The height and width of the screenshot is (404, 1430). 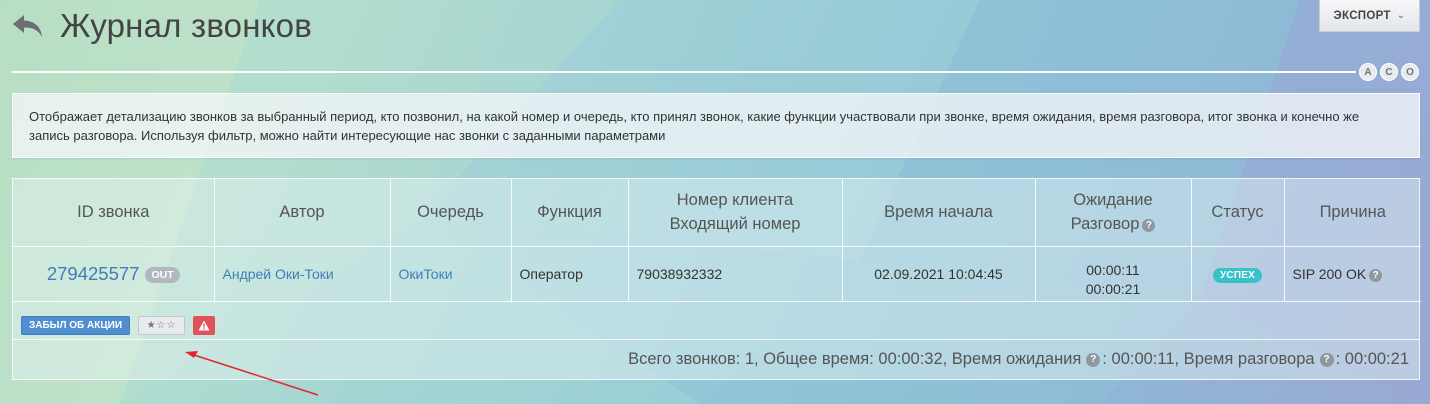 What do you see at coordinates (1329, 273) in the screenshot?
I see `reason-text: SIP 200 OK` at bounding box center [1329, 273].